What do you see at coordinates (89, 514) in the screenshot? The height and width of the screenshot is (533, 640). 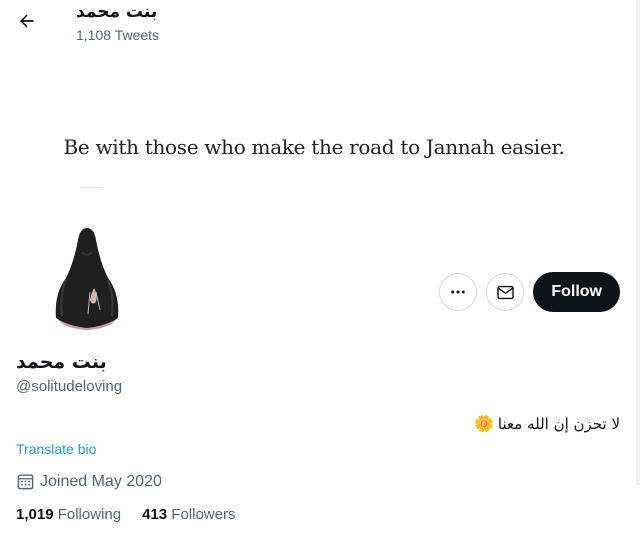 I see `following-label: Following` at bounding box center [89, 514].